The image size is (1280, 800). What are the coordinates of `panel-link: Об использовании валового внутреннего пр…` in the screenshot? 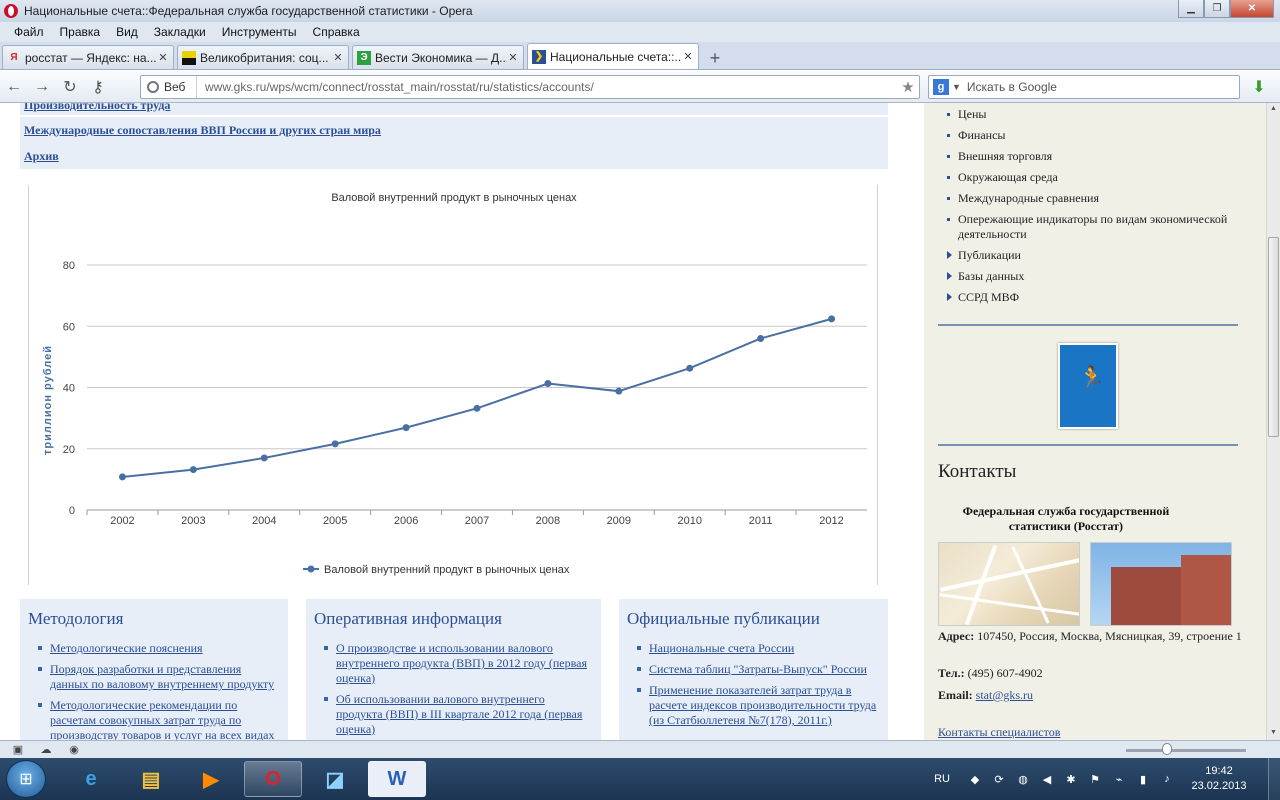 It's located at (458, 714).